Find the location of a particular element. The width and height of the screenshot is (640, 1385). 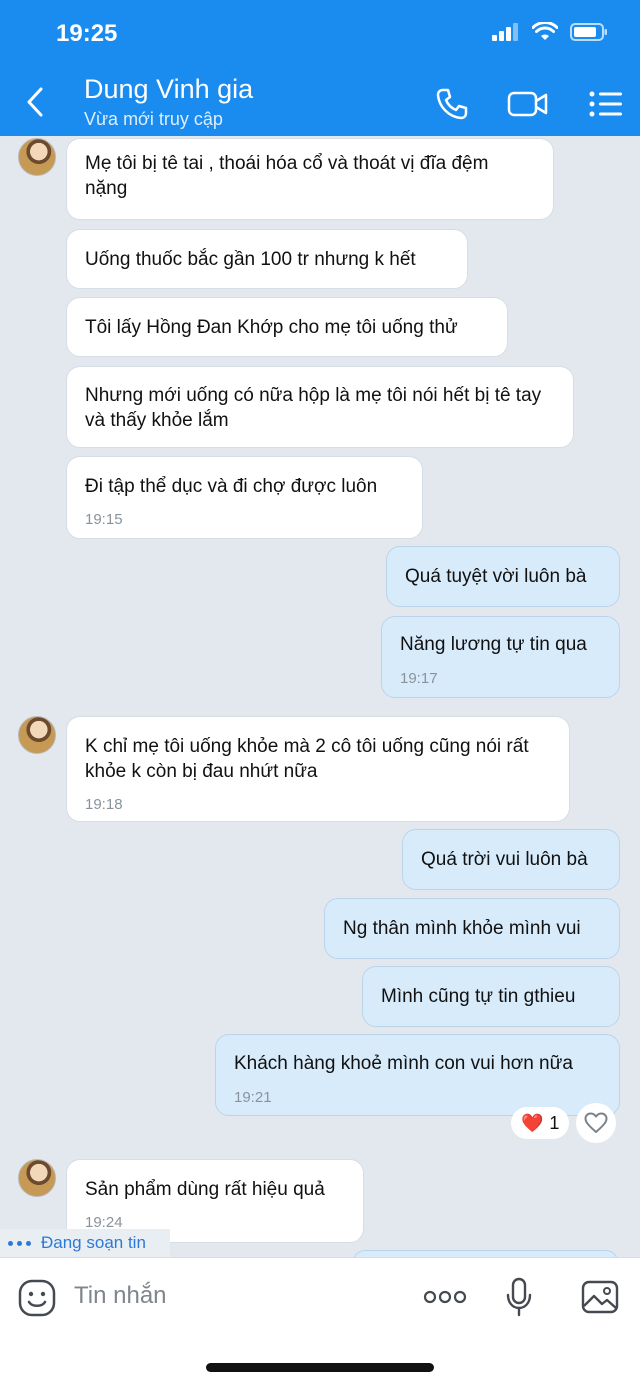

message-text: Sản phẩm dùng rất hiệu quả is located at coordinates (205, 1189).